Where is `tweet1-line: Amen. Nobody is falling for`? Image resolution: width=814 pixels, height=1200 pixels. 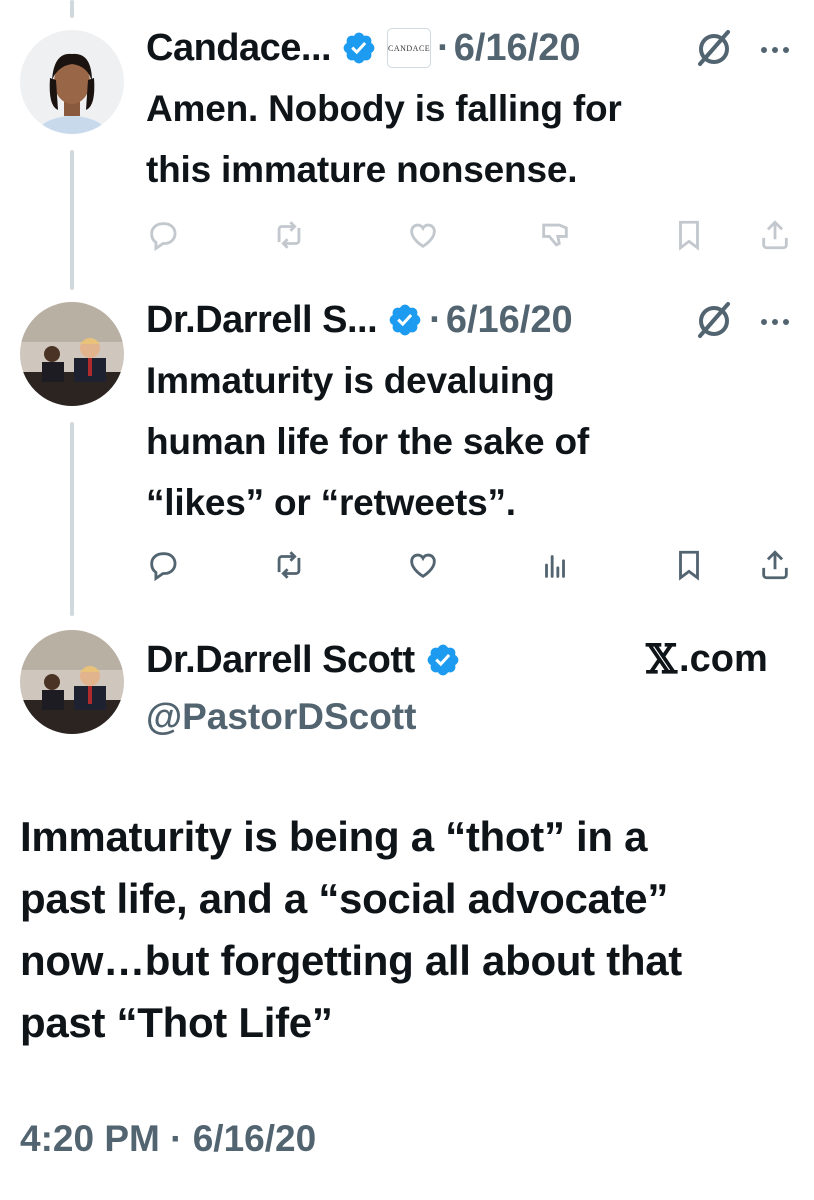
tweet1-line: Amen. Nobody is falling for is located at coordinates (384, 108).